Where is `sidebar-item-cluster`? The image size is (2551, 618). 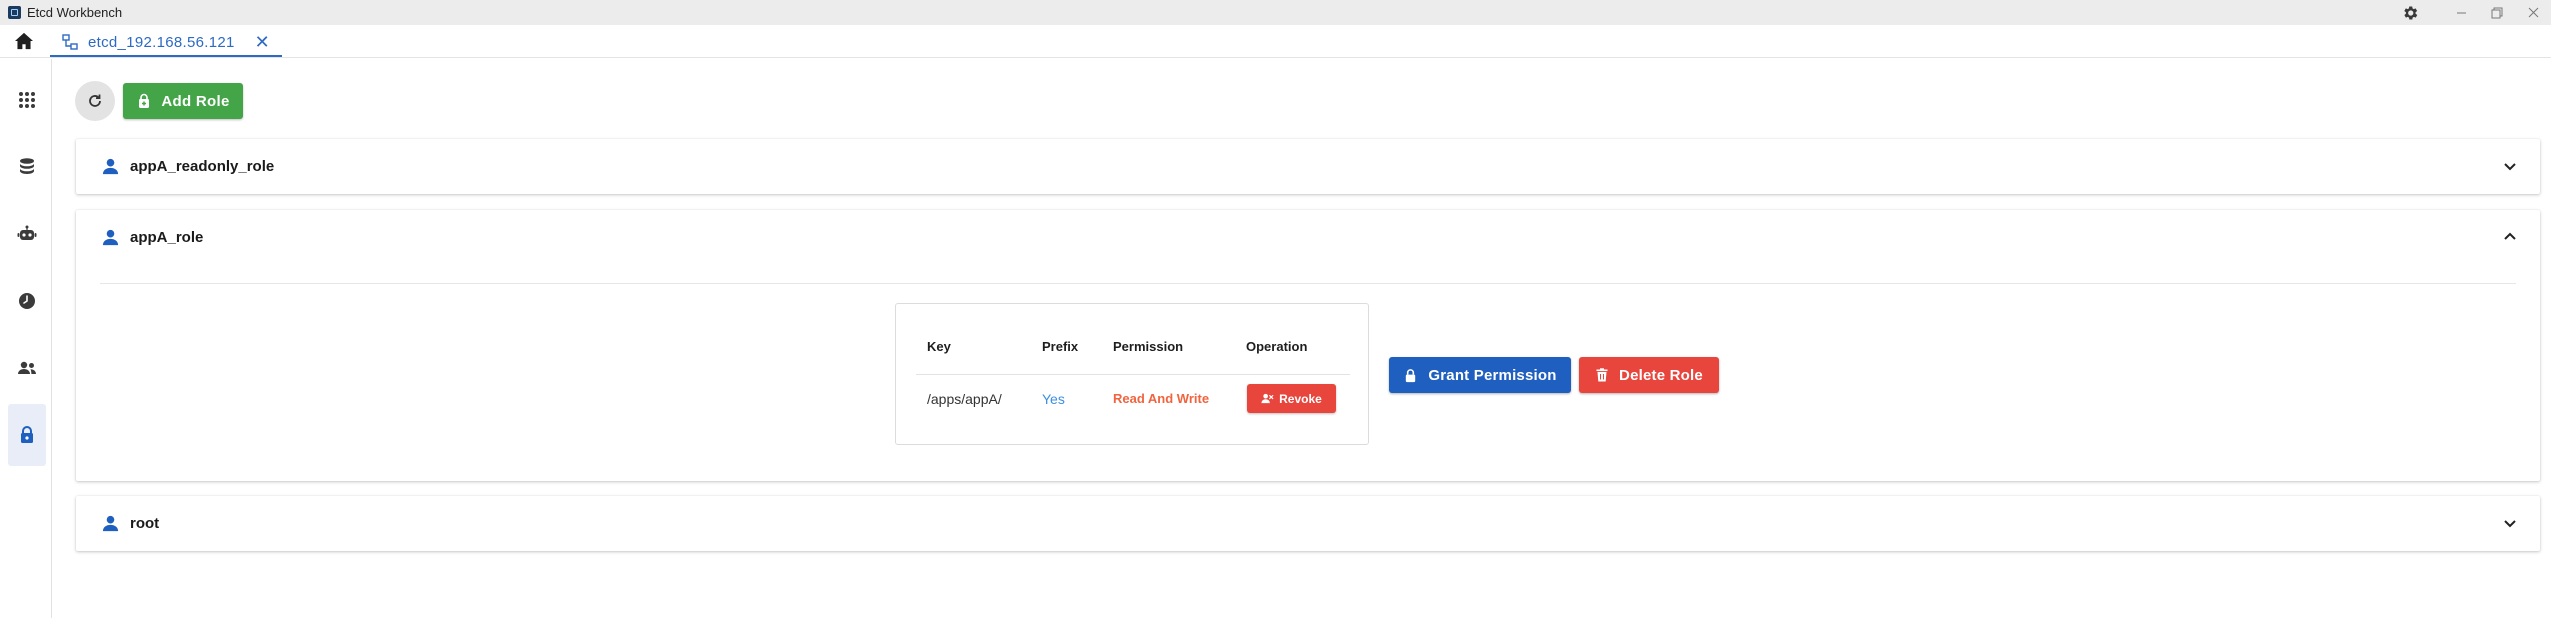
sidebar-item-cluster is located at coordinates (27, 234).